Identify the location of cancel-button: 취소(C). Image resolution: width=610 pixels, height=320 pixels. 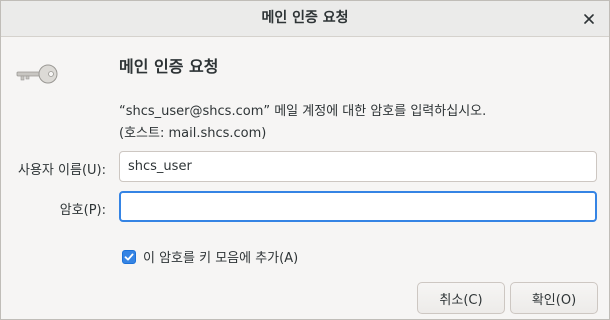
(461, 298).